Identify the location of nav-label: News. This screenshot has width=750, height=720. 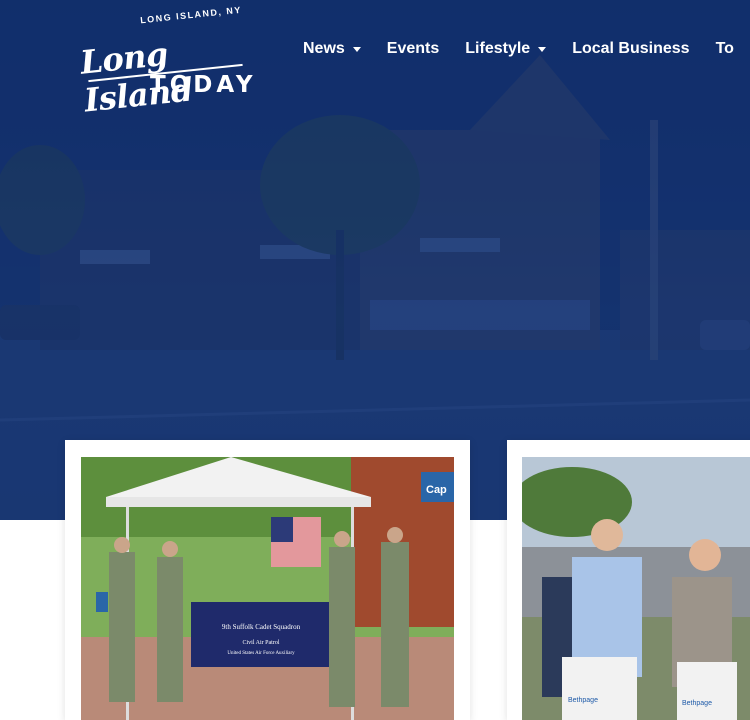
(324, 48).